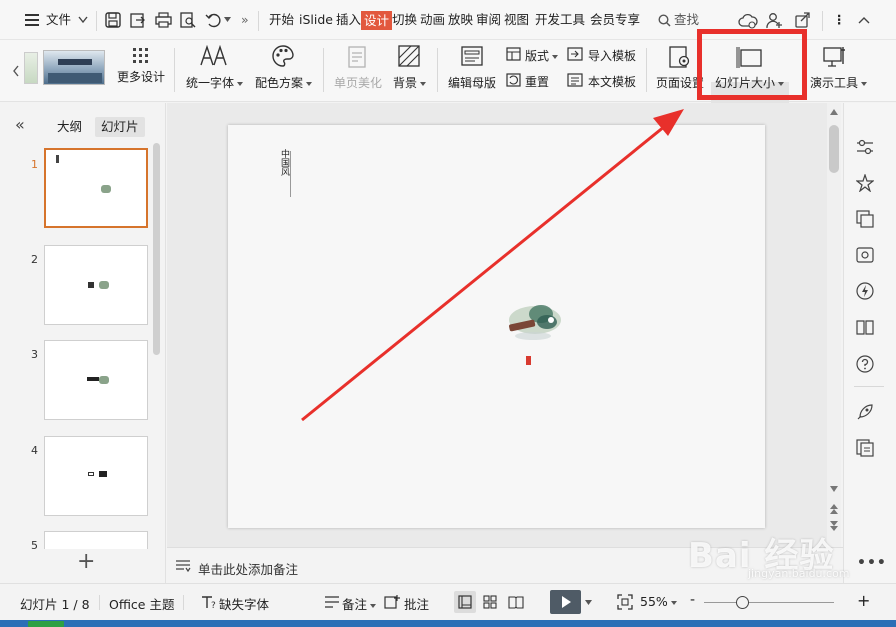 Image resolution: width=896 pixels, height=627 pixels. What do you see at coordinates (516, 602) in the screenshot?
I see `reading-view-icon` at bounding box center [516, 602].